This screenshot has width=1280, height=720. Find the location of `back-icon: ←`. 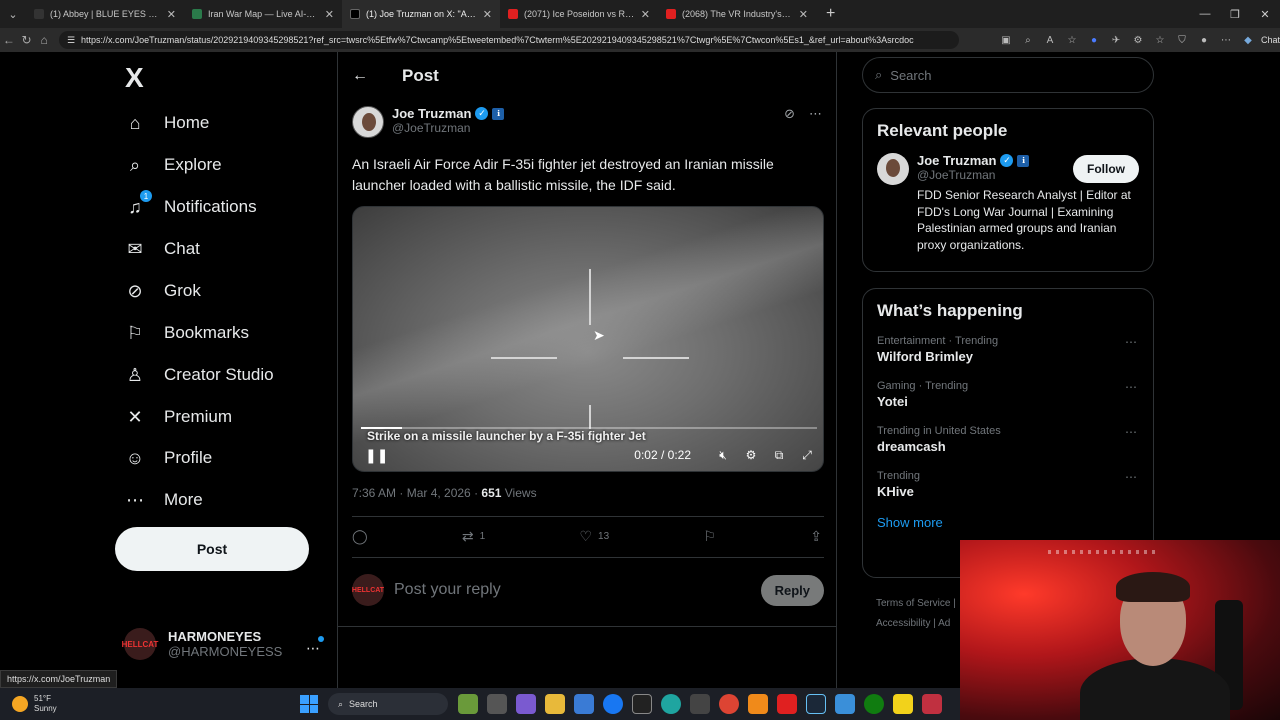

back-icon: ← is located at coordinates (9, 40).